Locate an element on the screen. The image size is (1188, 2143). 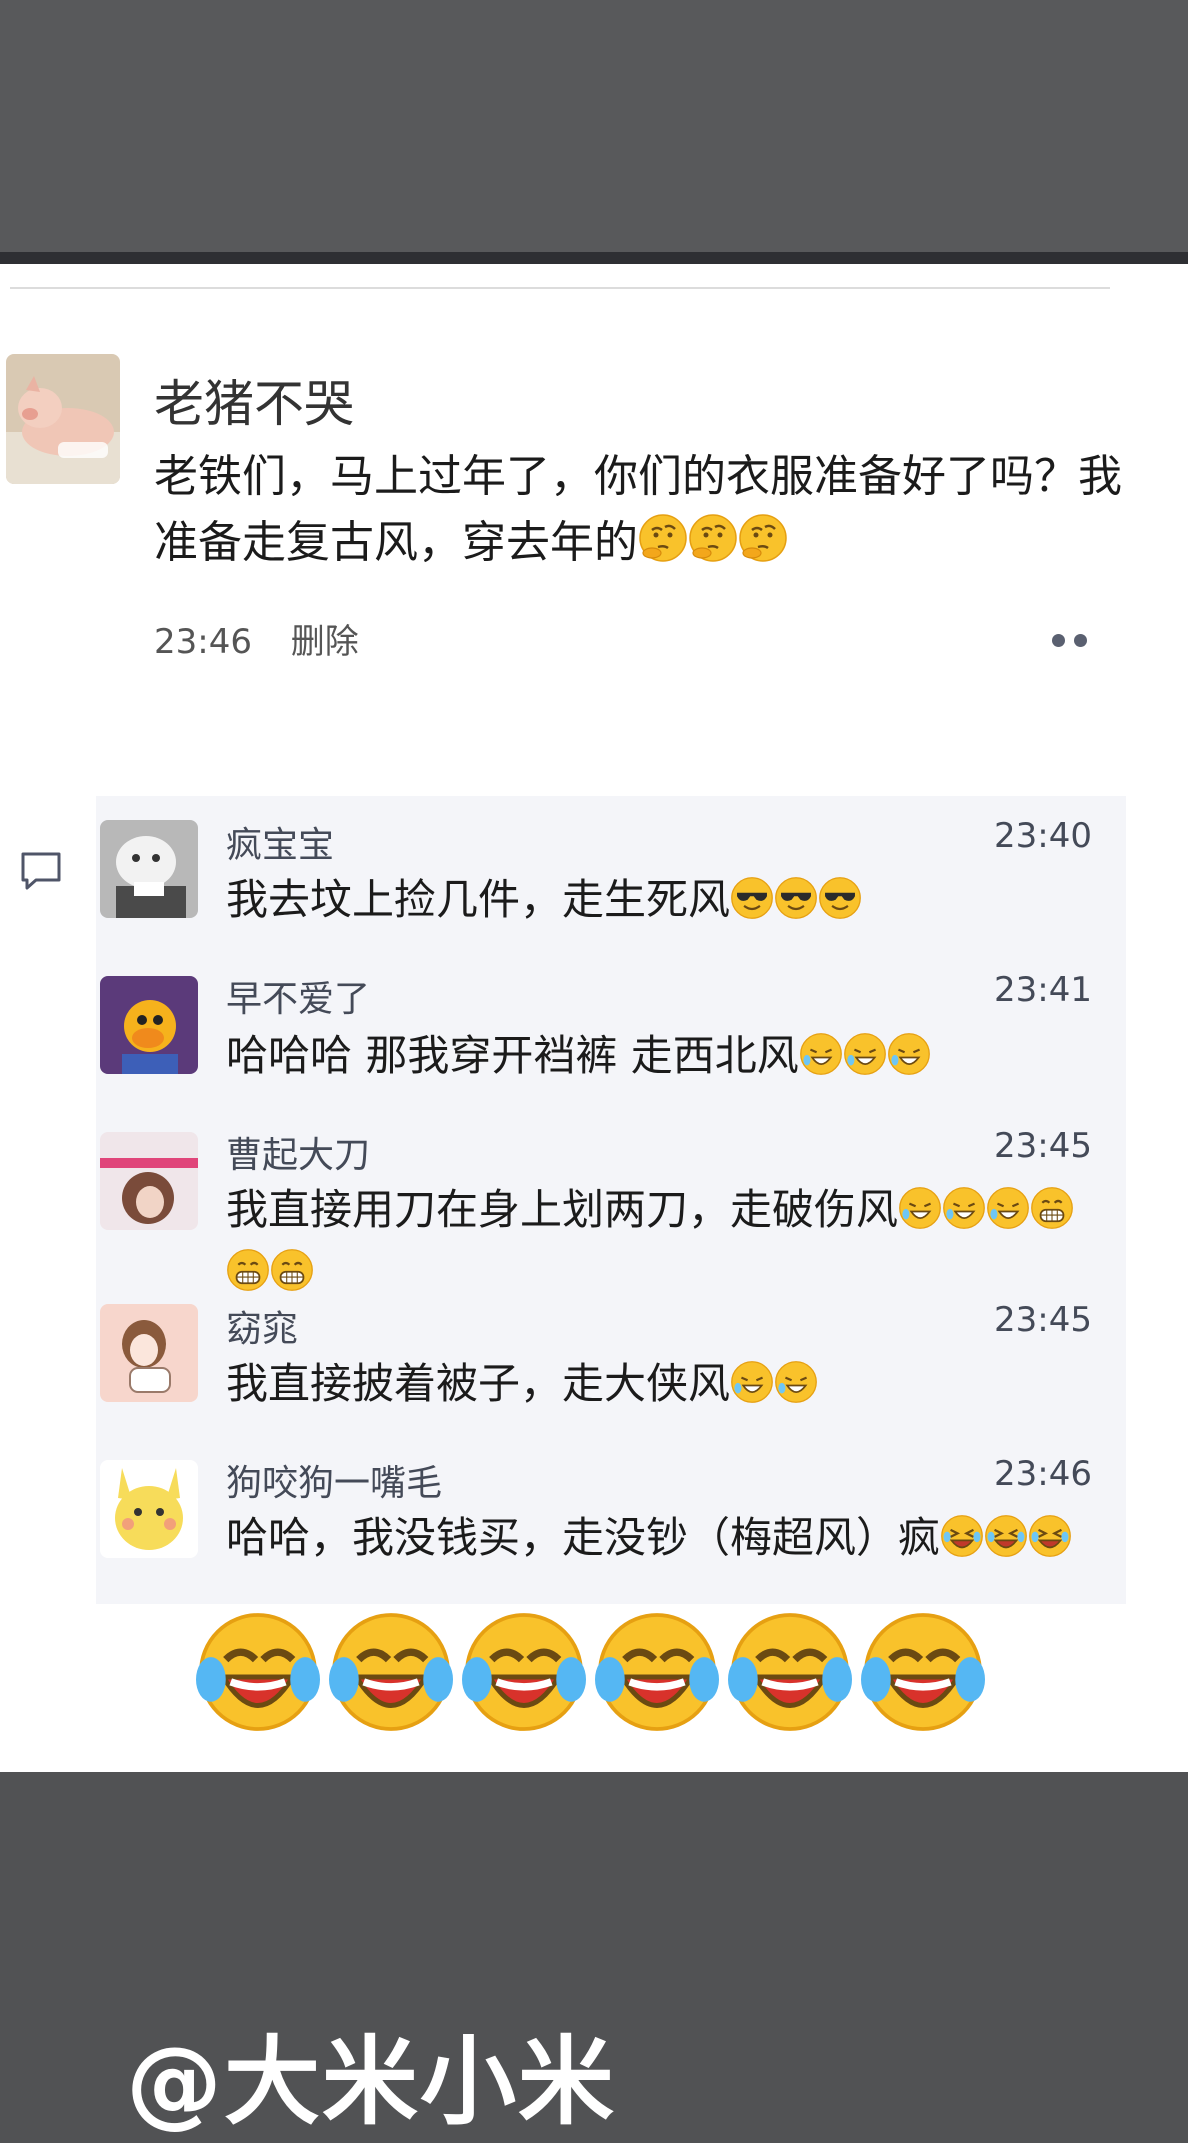
top-divider is located at coordinates (560, 288).